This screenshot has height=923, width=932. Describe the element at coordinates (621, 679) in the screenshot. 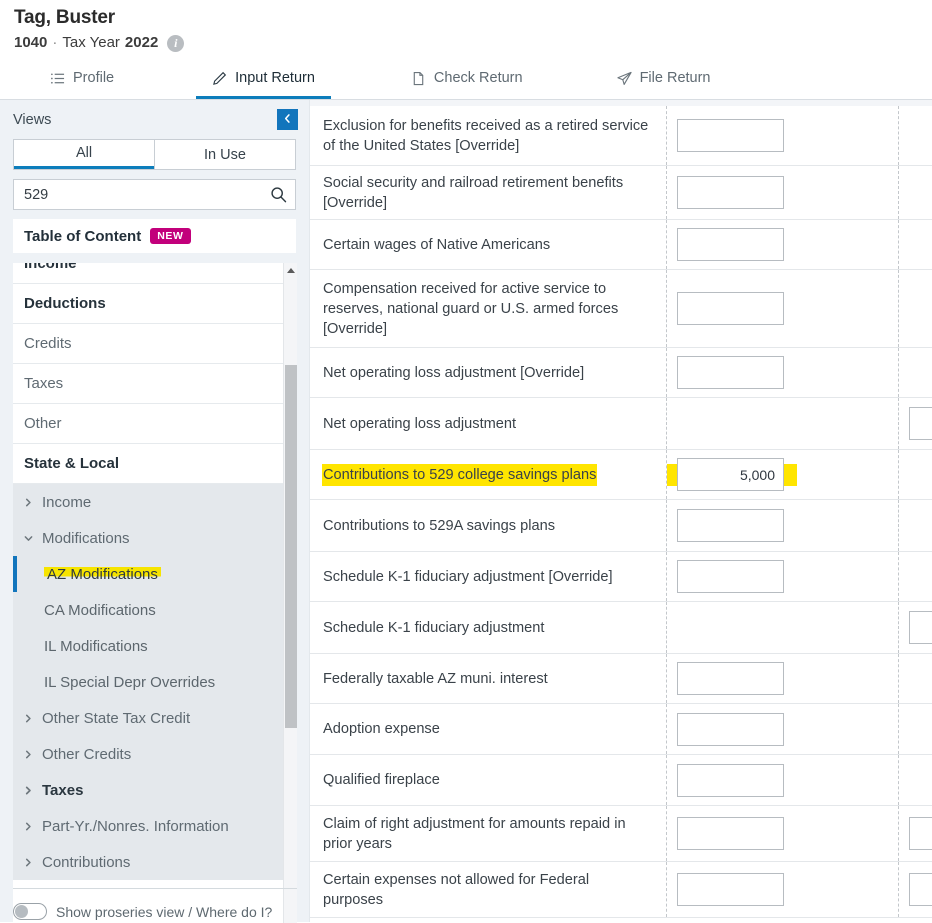

I see `table-row: Federally taxable AZ muni. interest` at that location.